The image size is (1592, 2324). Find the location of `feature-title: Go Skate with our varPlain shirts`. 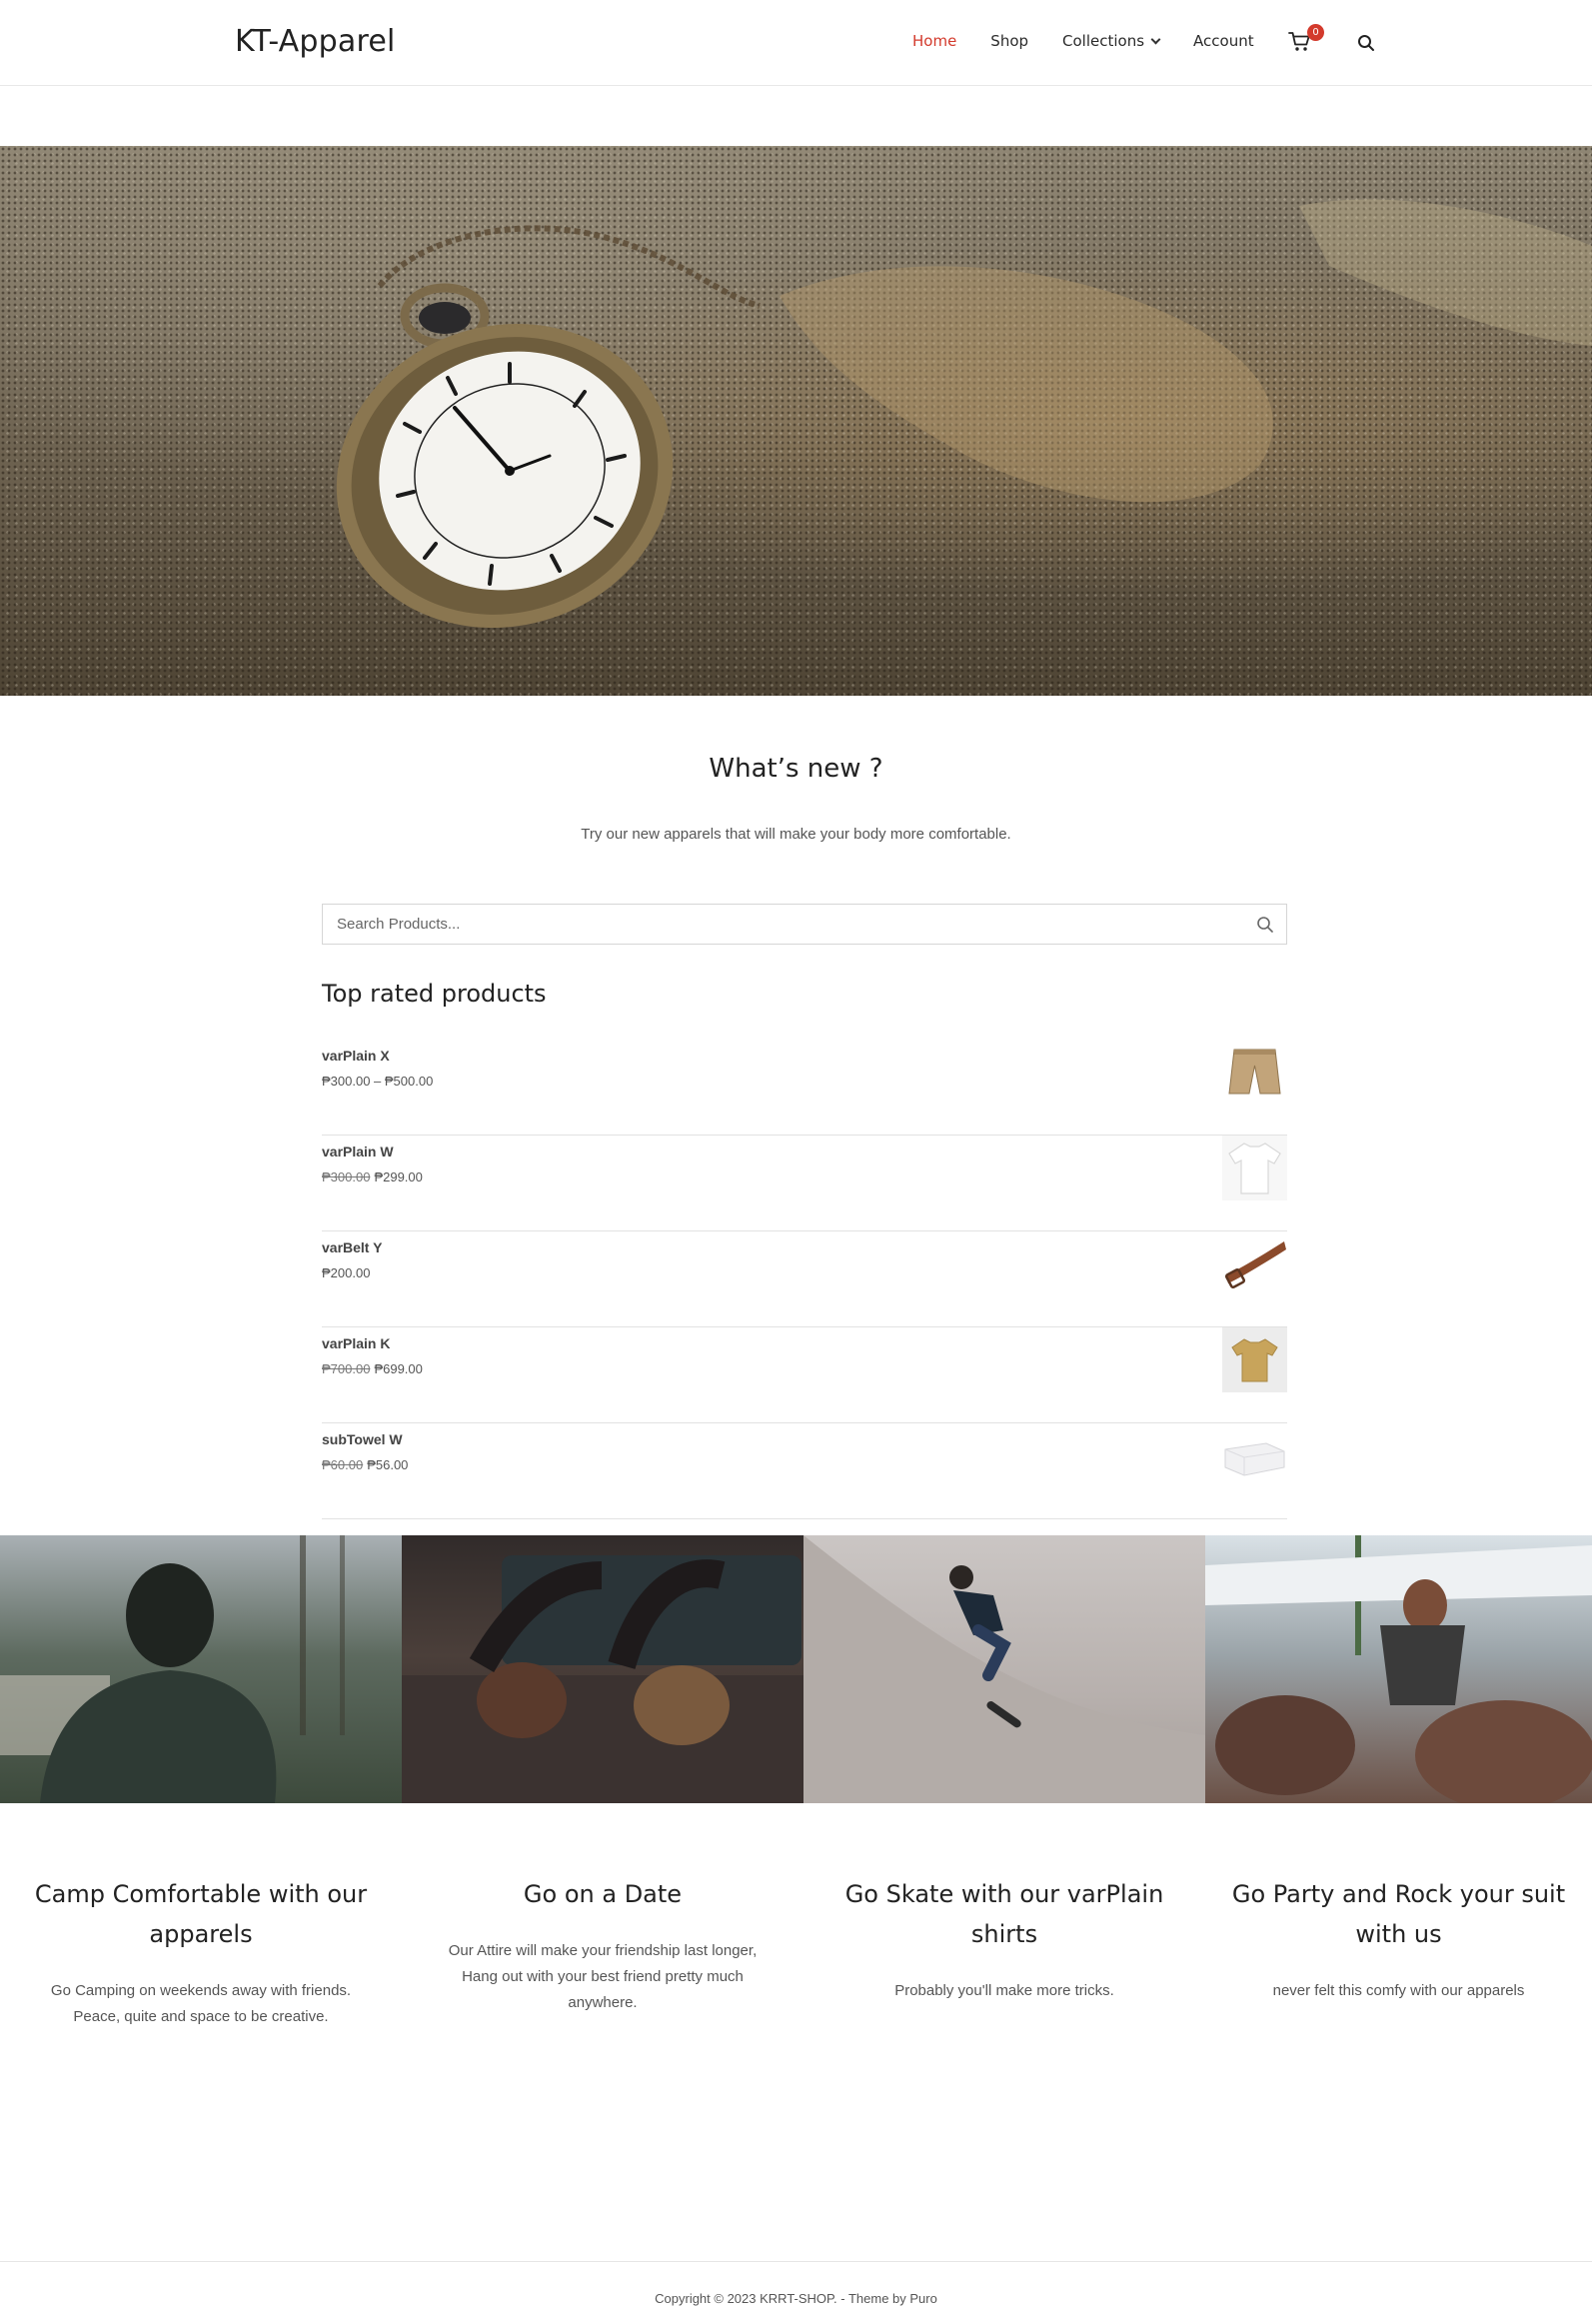

feature-title: Go Skate with our varPlain shirts is located at coordinates (1004, 1914).